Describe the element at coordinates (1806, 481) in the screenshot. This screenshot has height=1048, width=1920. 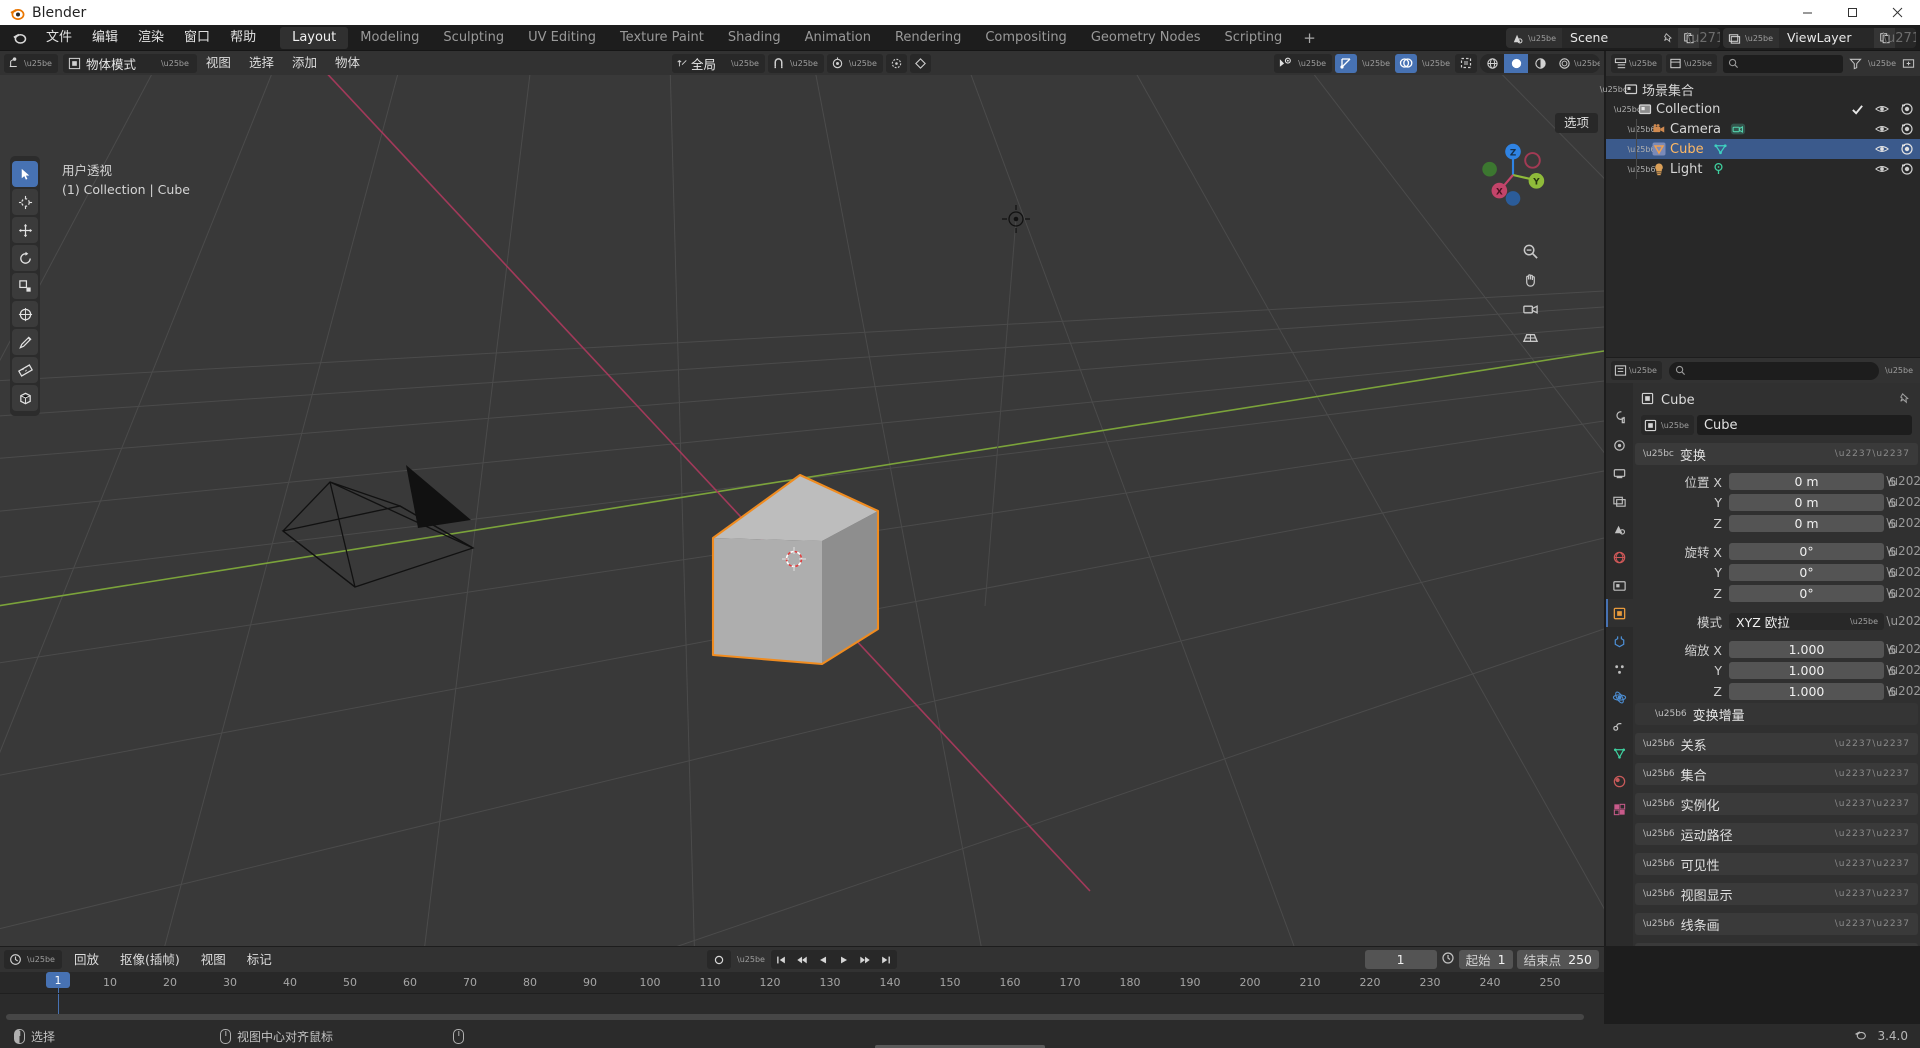
I see `location-x-input: 0 m` at that location.